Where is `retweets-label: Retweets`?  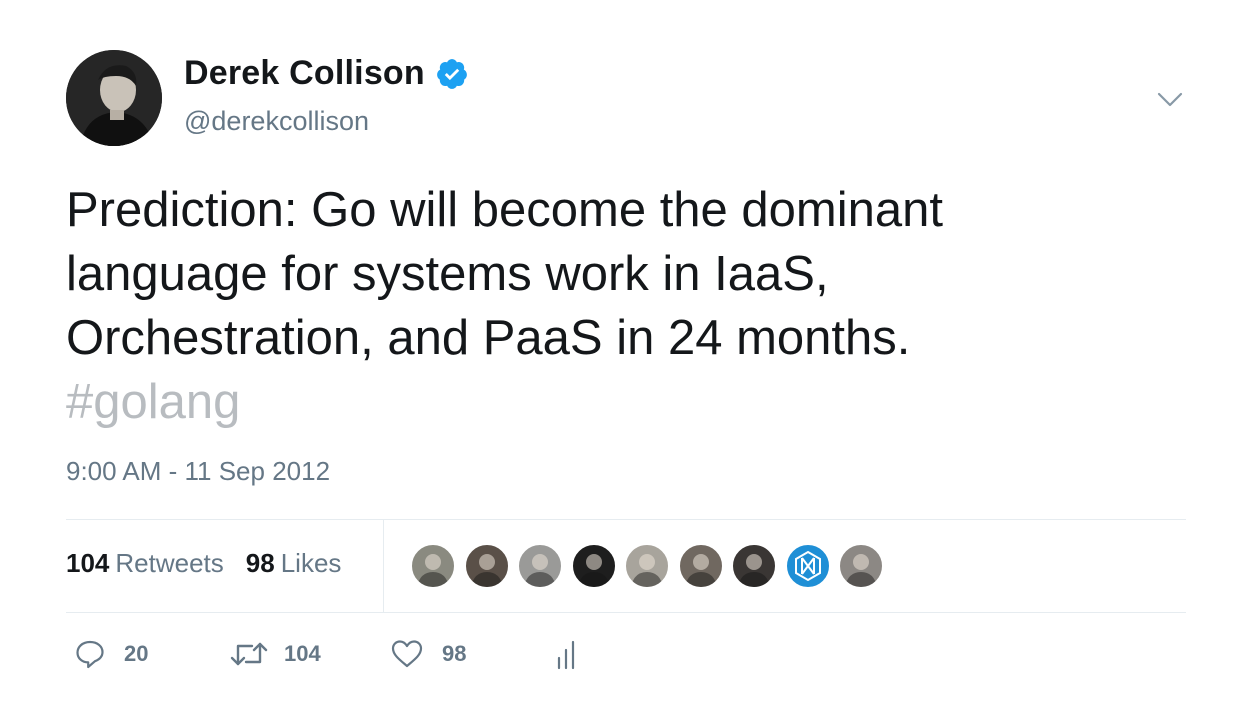
retweets-label: Retweets is located at coordinates (169, 563).